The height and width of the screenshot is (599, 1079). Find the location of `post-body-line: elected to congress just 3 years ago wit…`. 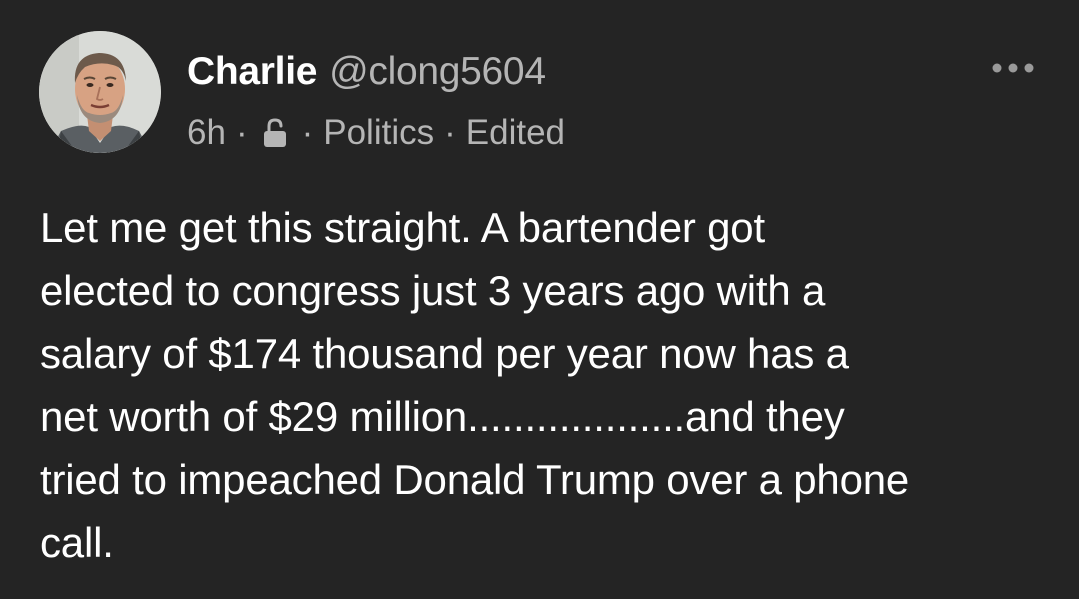

post-body-line: elected to congress just 3 years ago wit… is located at coordinates (433, 290).